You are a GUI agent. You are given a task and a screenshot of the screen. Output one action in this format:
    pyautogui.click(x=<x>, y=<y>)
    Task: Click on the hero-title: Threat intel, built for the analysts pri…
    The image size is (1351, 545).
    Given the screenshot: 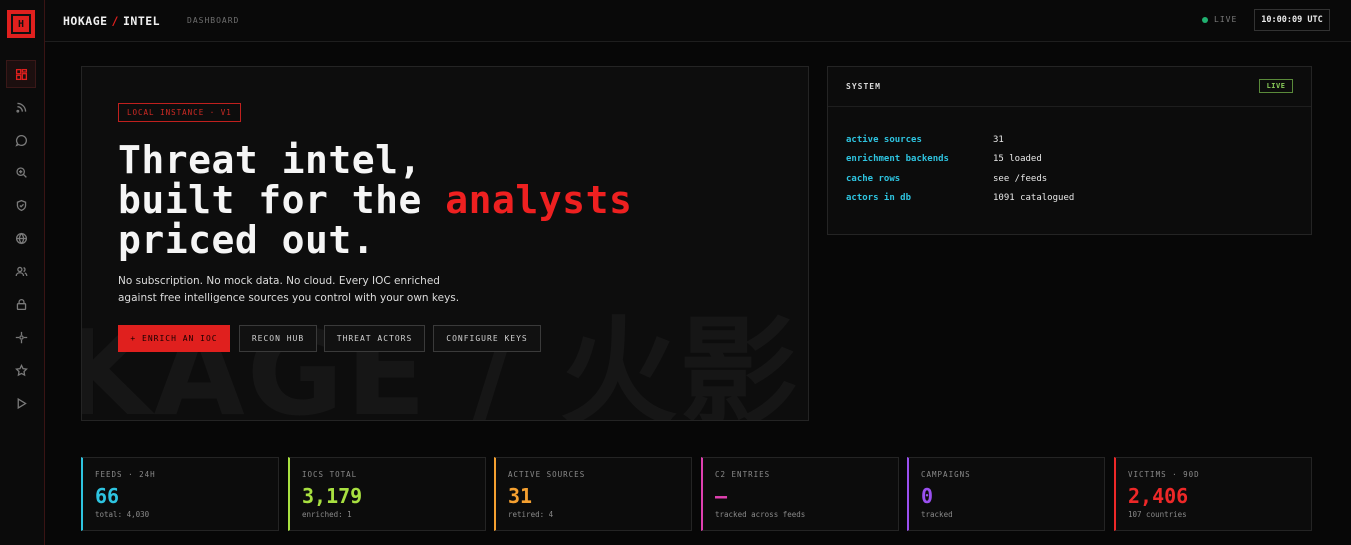 What is the action you would take?
    pyautogui.click(x=375, y=200)
    